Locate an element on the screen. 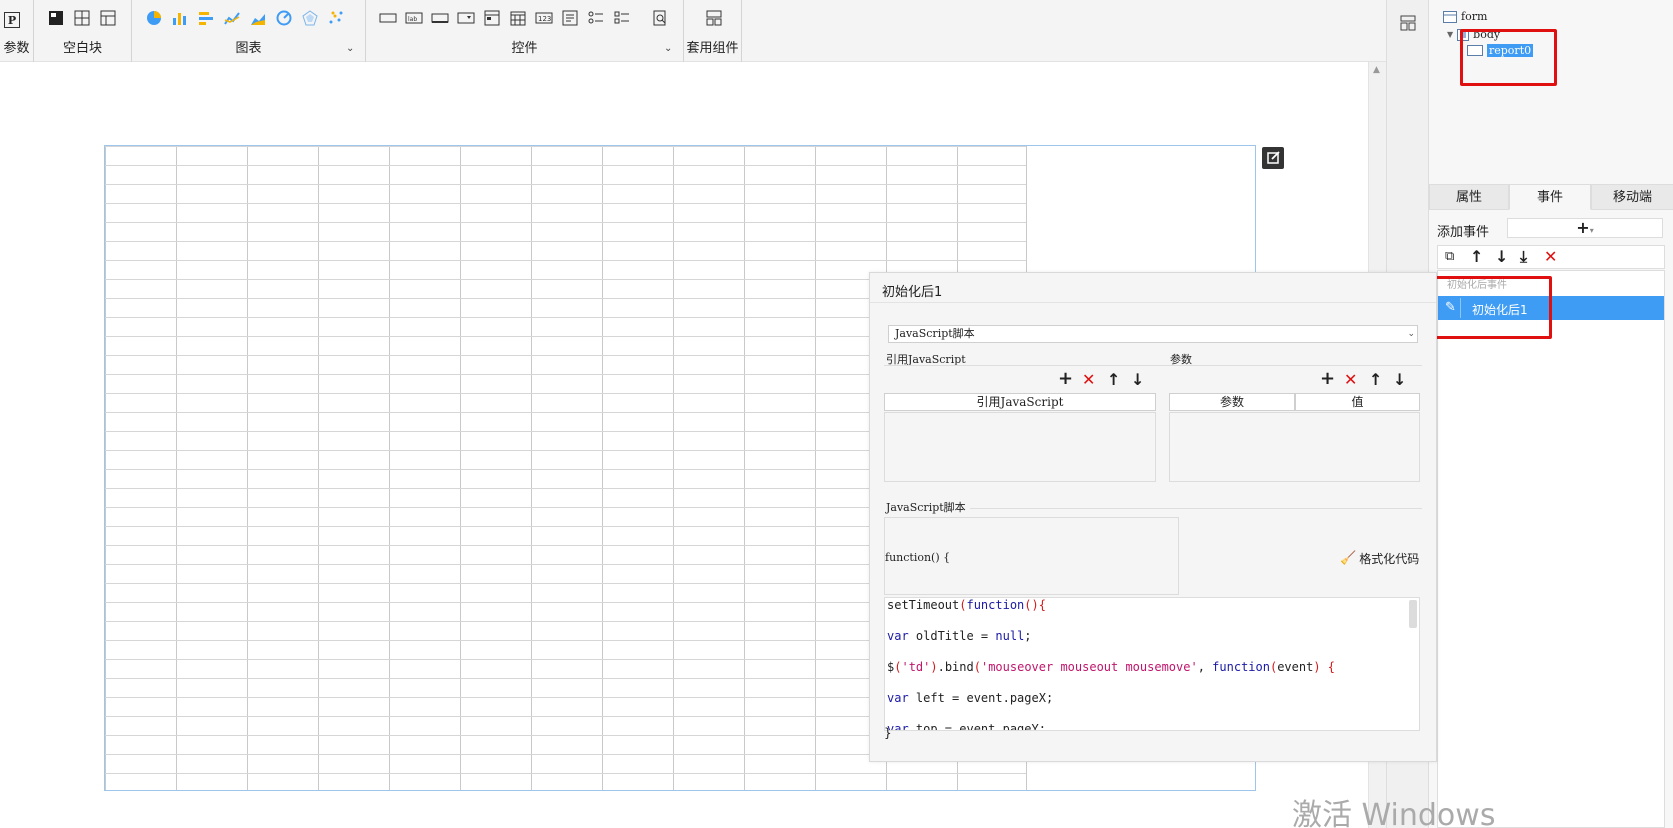 The height and width of the screenshot is (828, 1673). dropdown-widget-icon is located at coordinates (466, 18).